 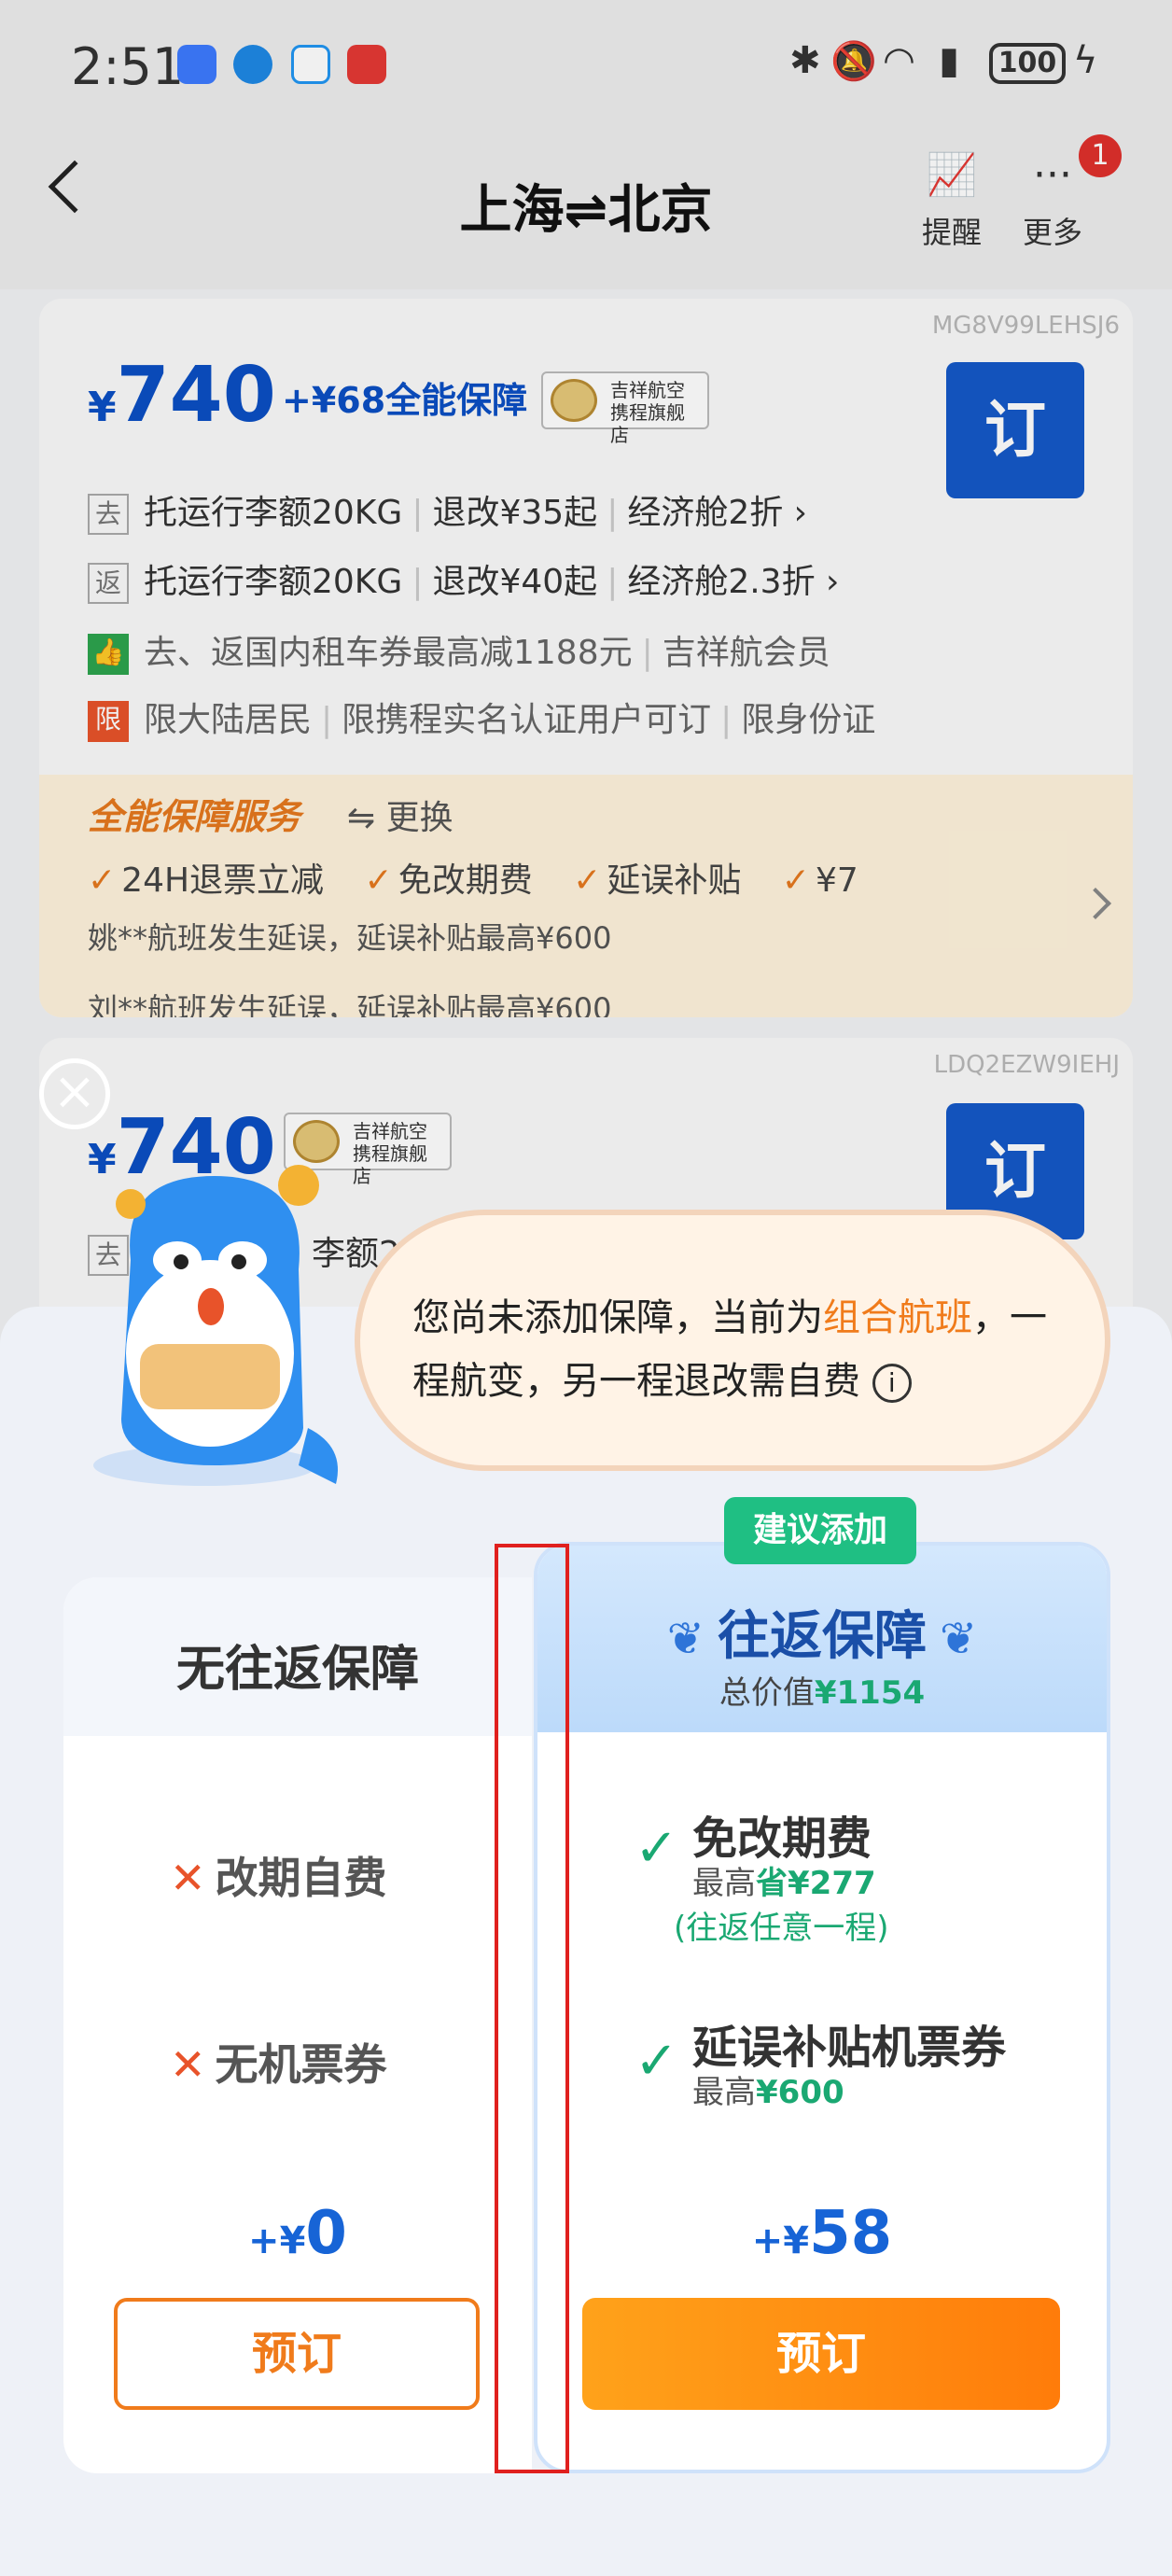 What do you see at coordinates (732, 1340) in the screenshot?
I see `warning-bubble: 您尚未添加保障，当前为组合航班，一程航变，另一程退改需自费 i` at bounding box center [732, 1340].